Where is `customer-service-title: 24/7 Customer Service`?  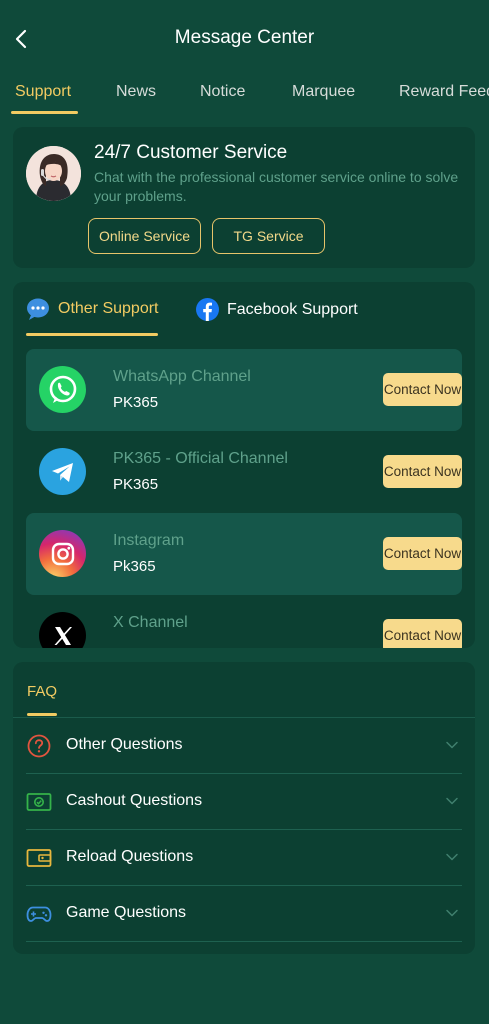 customer-service-title: 24/7 Customer Service is located at coordinates (191, 152).